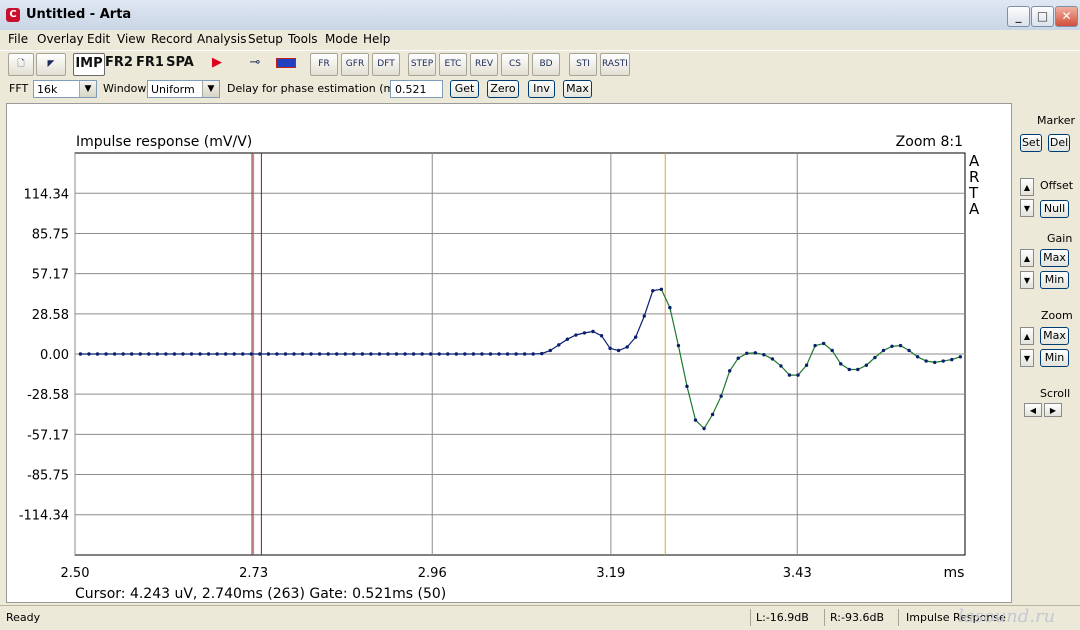  I want to click on tool-dft-button: DFT, so click(386, 64).